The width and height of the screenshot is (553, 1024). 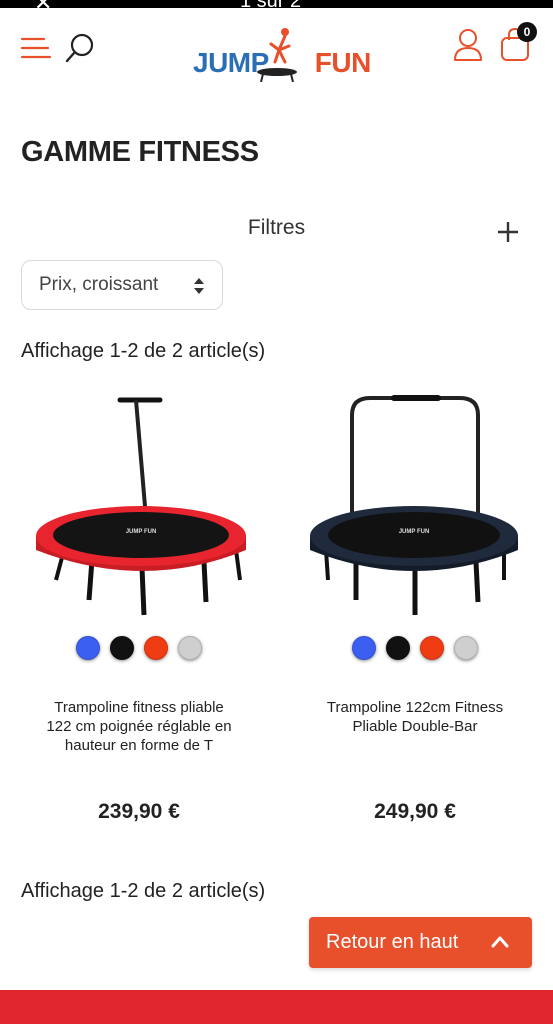 What do you see at coordinates (527, 32) in the screenshot?
I see `cart-count-badge: 0` at bounding box center [527, 32].